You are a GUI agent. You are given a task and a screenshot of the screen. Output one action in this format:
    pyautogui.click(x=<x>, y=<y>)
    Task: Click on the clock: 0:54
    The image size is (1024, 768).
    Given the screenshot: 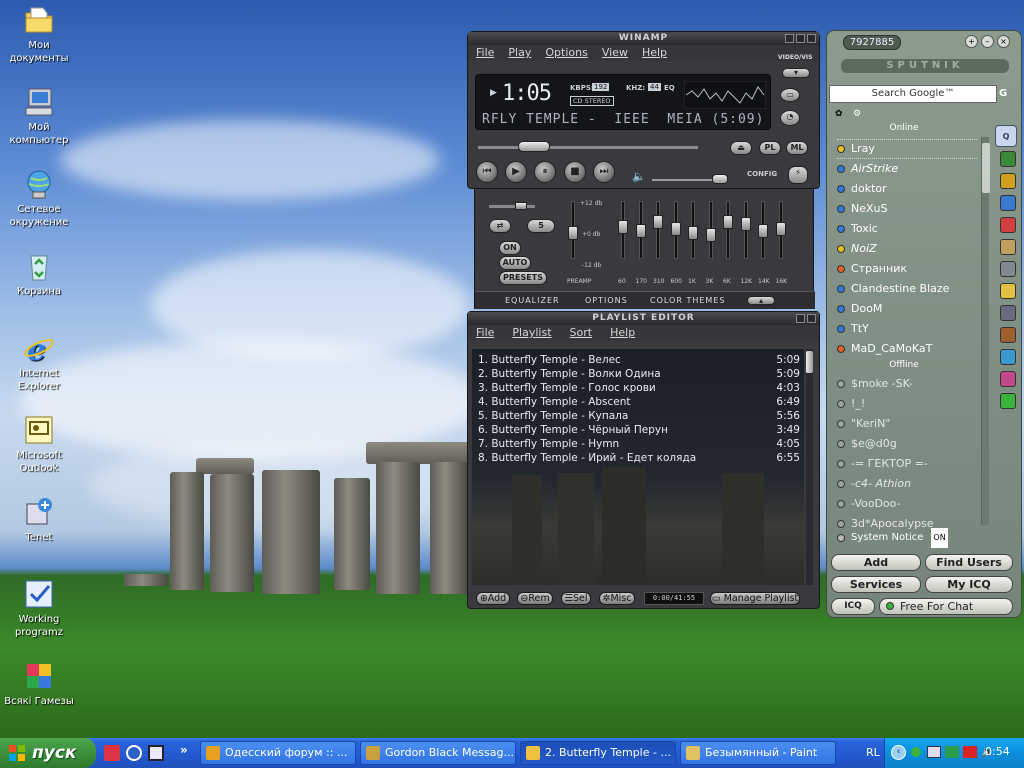 What is the action you would take?
    pyautogui.click(x=997, y=751)
    